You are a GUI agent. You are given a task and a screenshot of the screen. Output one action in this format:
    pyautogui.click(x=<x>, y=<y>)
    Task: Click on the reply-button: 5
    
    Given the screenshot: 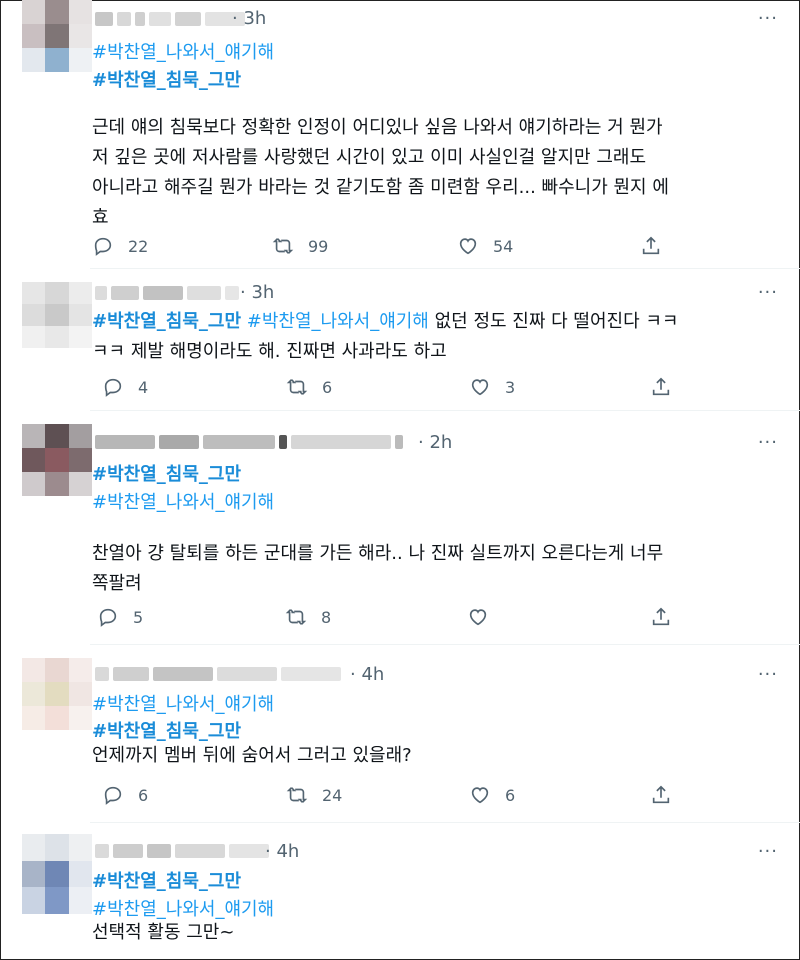 What is the action you would take?
    pyautogui.click(x=120, y=617)
    